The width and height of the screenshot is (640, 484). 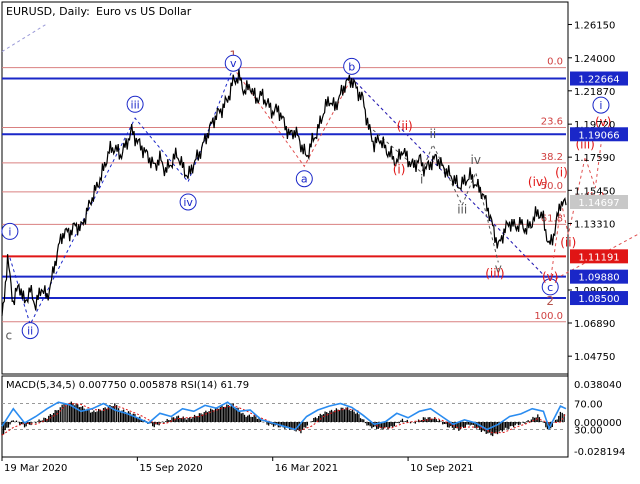 What do you see at coordinates (594, 158) in the screenshot?
I see `price-tick-label: 1.17590` at bounding box center [594, 158].